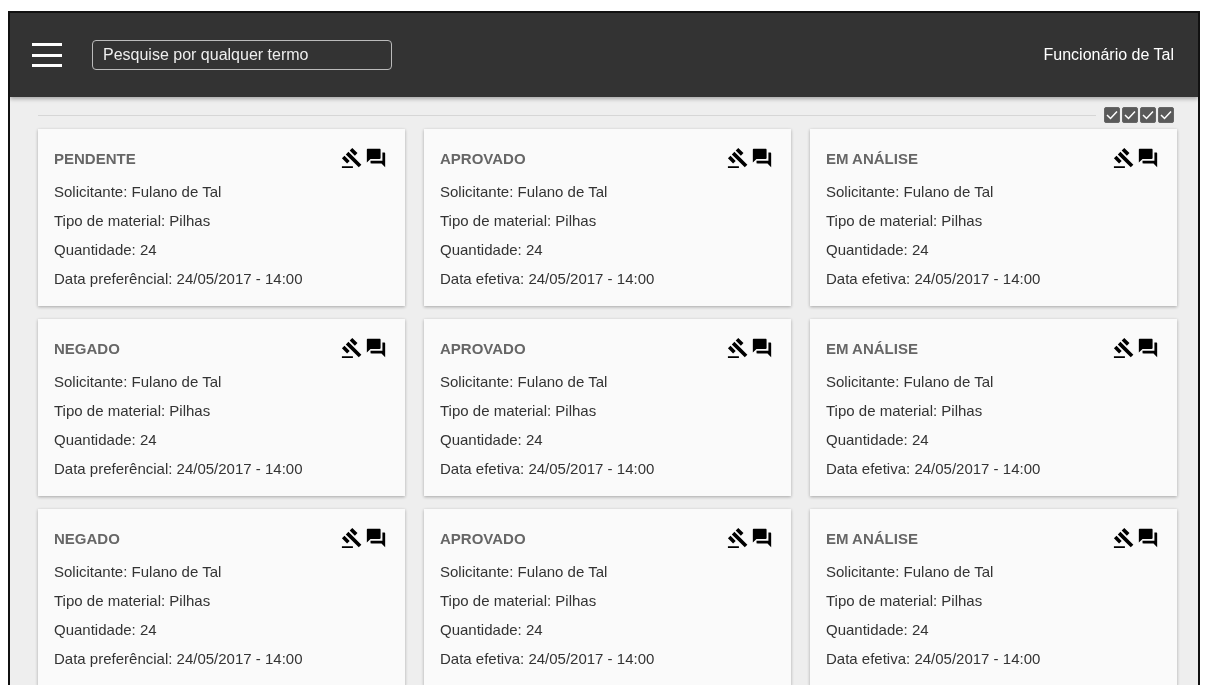  I want to click on status-label: PENDENTE, so click(95, 158).